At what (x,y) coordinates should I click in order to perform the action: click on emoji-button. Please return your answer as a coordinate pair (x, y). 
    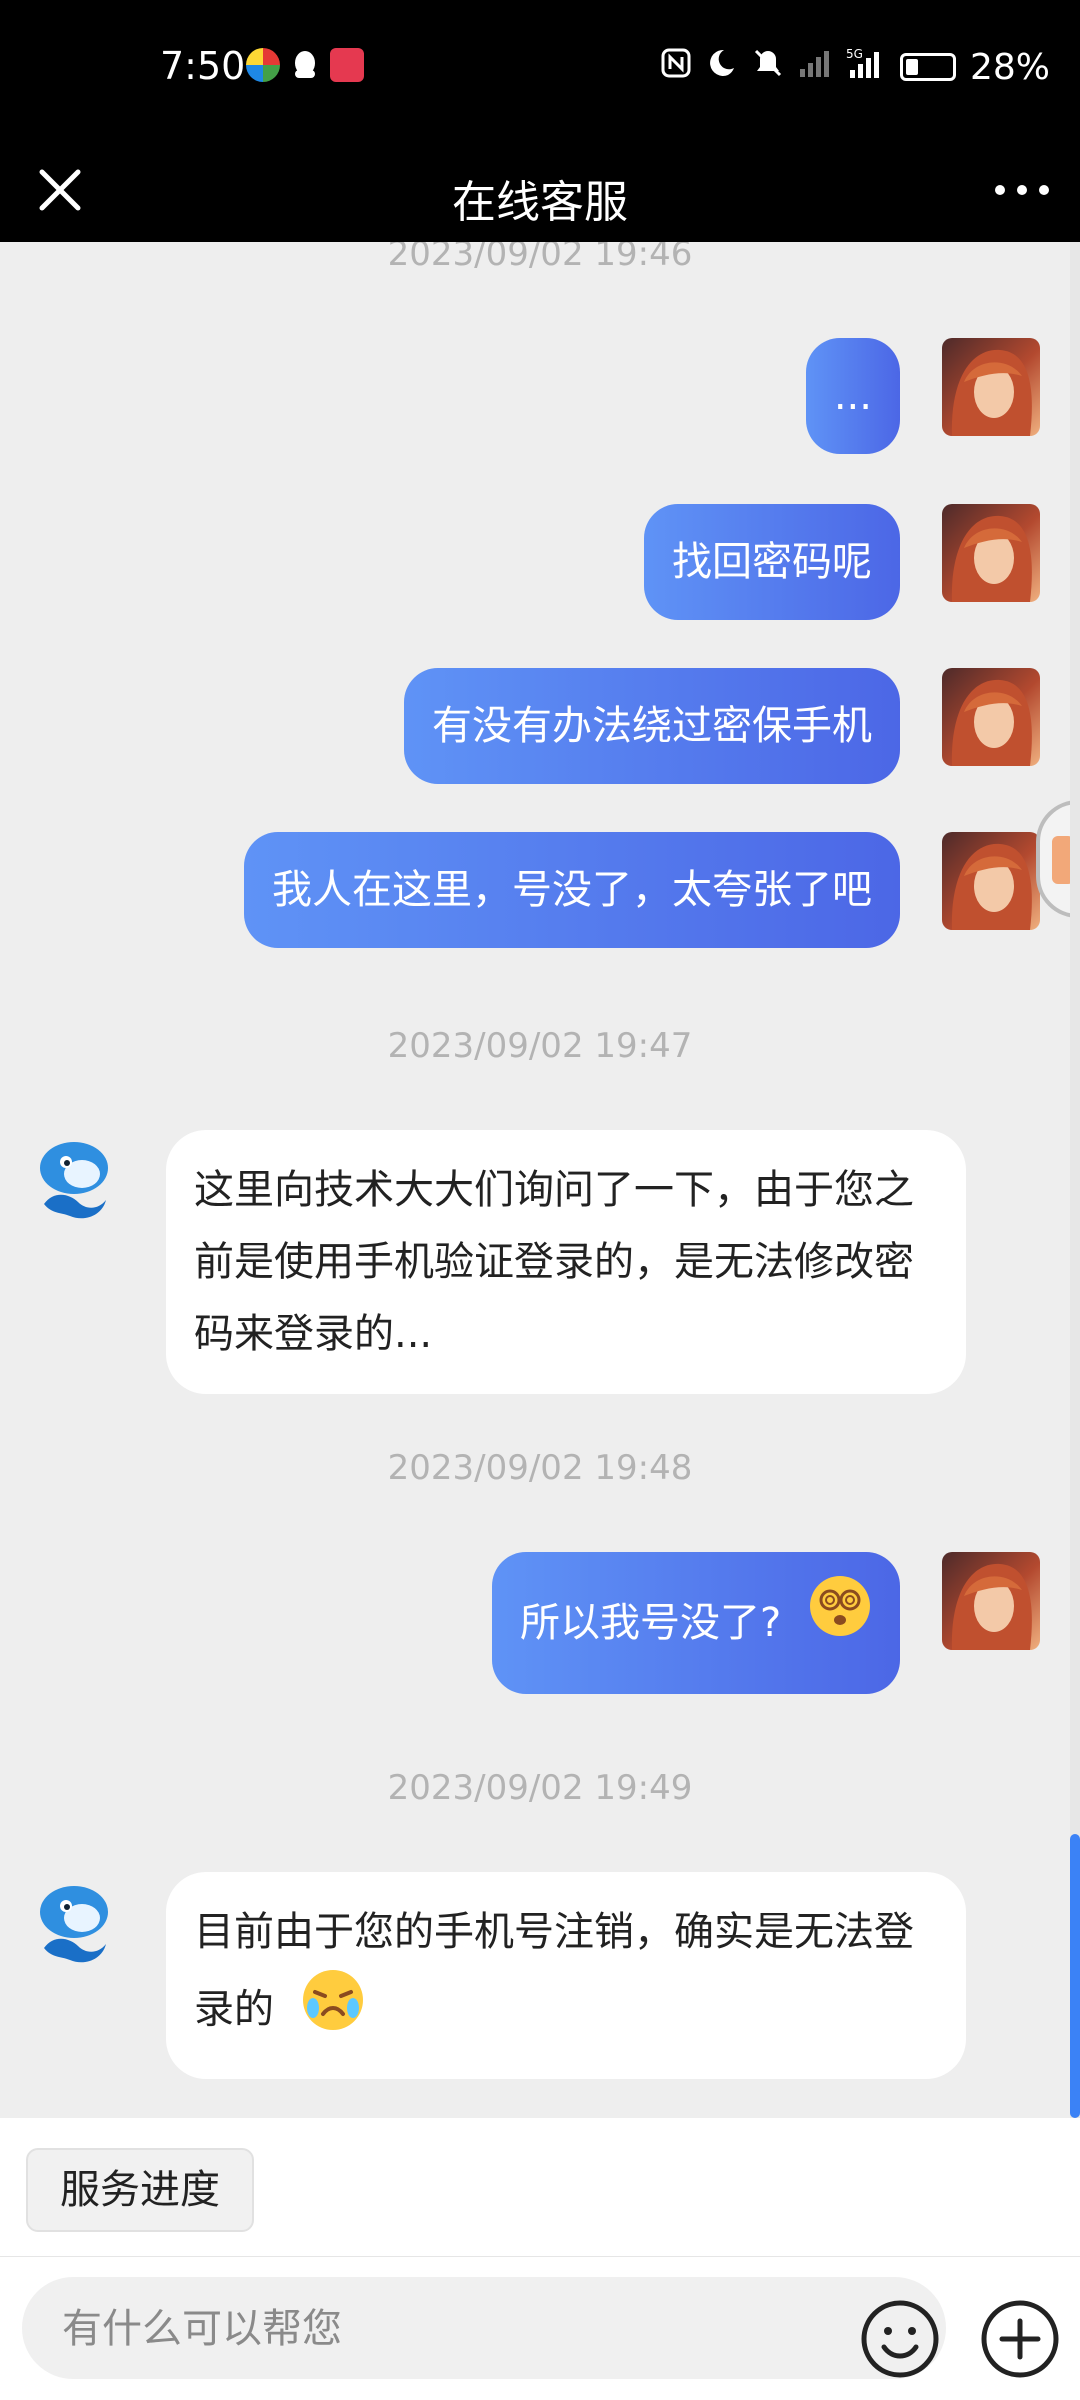
    Looking at the image, I should click on (900, 2339).